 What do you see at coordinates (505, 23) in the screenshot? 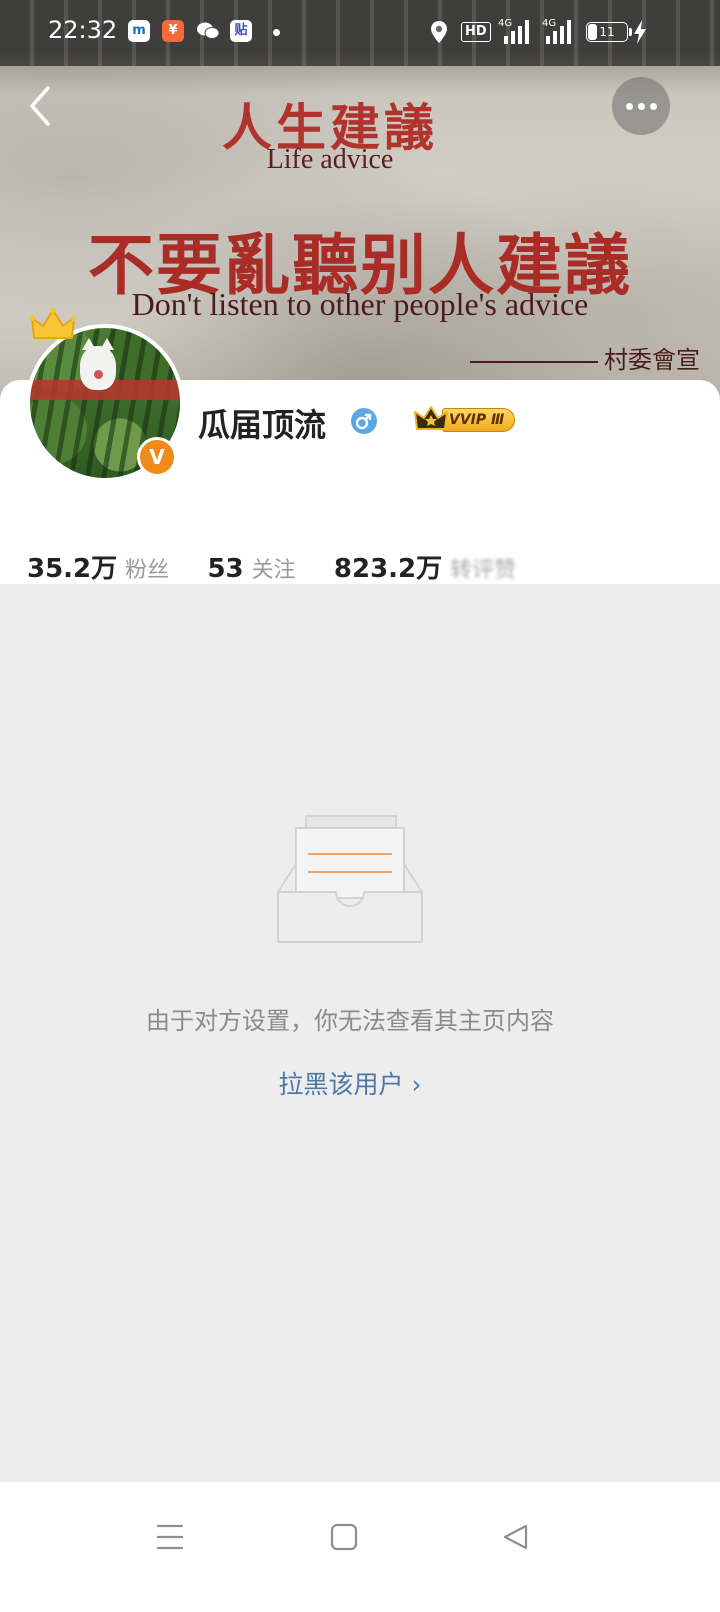
I see `network-type-1: 4G` at bounding box center [505, 23].